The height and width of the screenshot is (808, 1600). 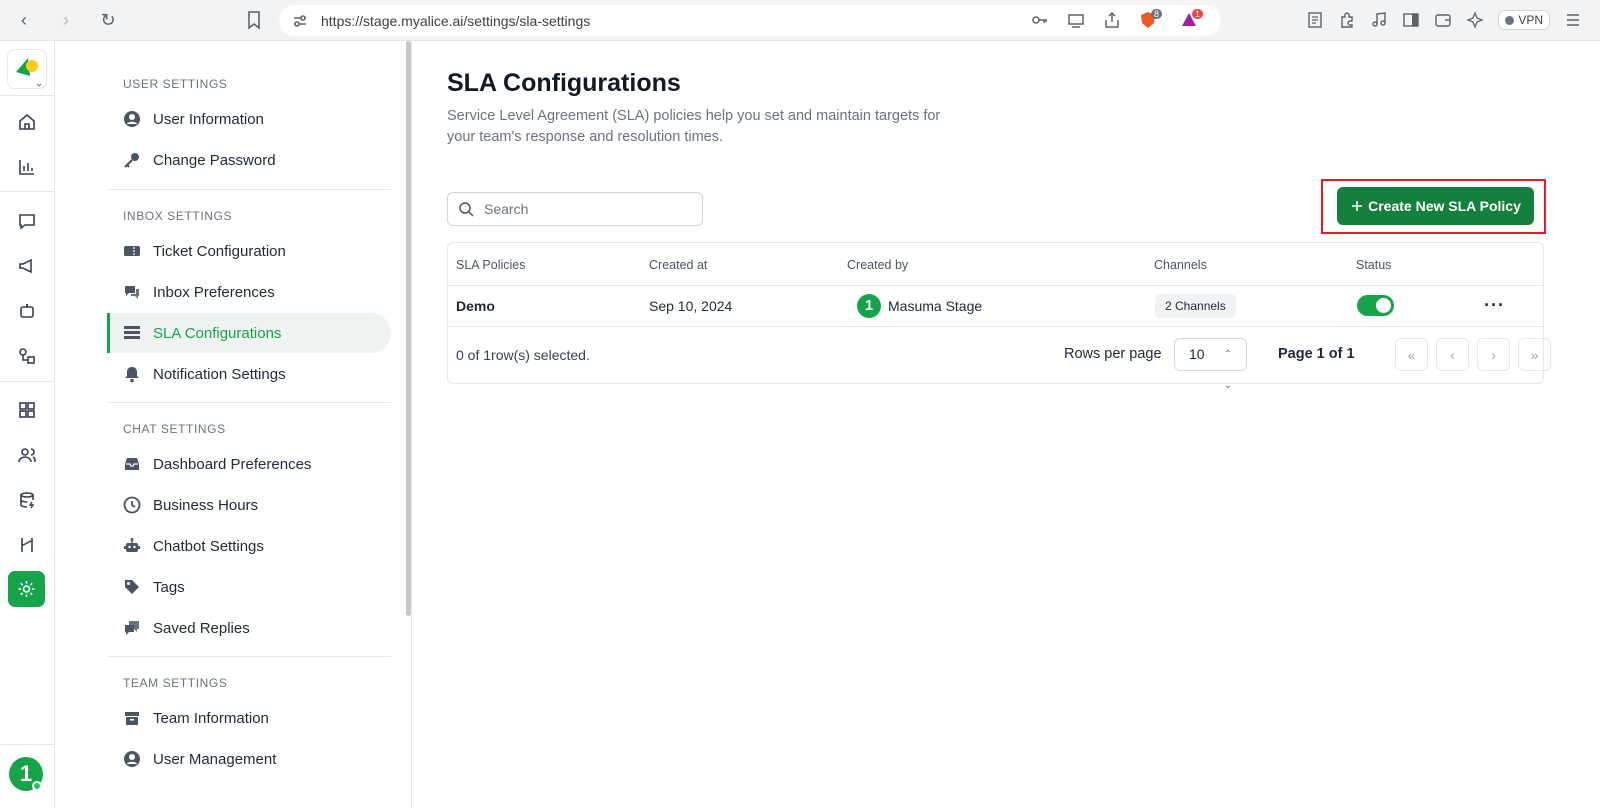 I want to click on sidebar-item-label: Saved Replies, so click(x=201, y=628).